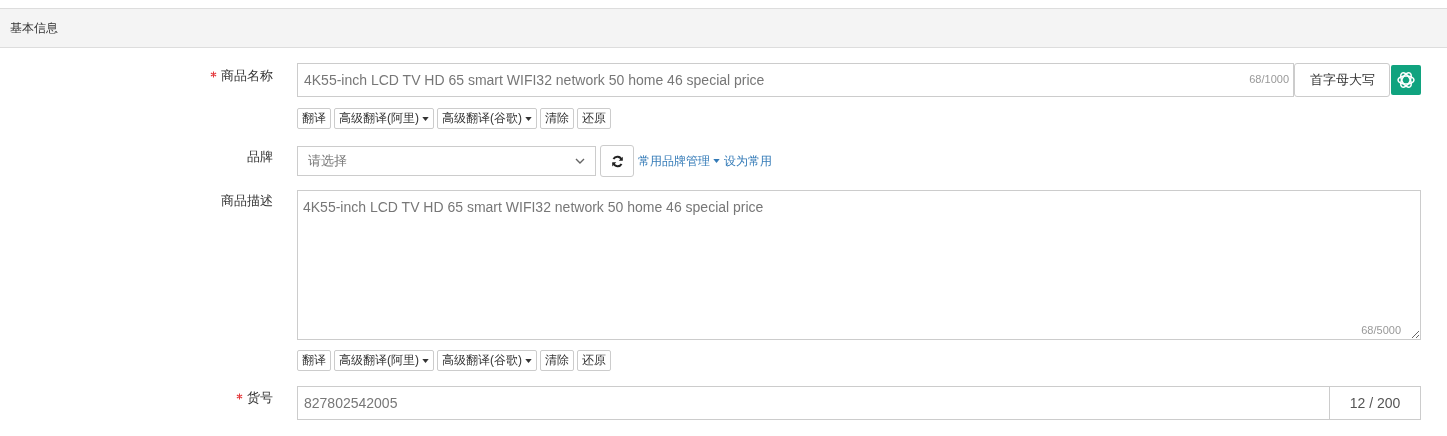  Describe the element at coordinates (247, 201) in the screenshot. I see `field-label: 商品描述` at that location.